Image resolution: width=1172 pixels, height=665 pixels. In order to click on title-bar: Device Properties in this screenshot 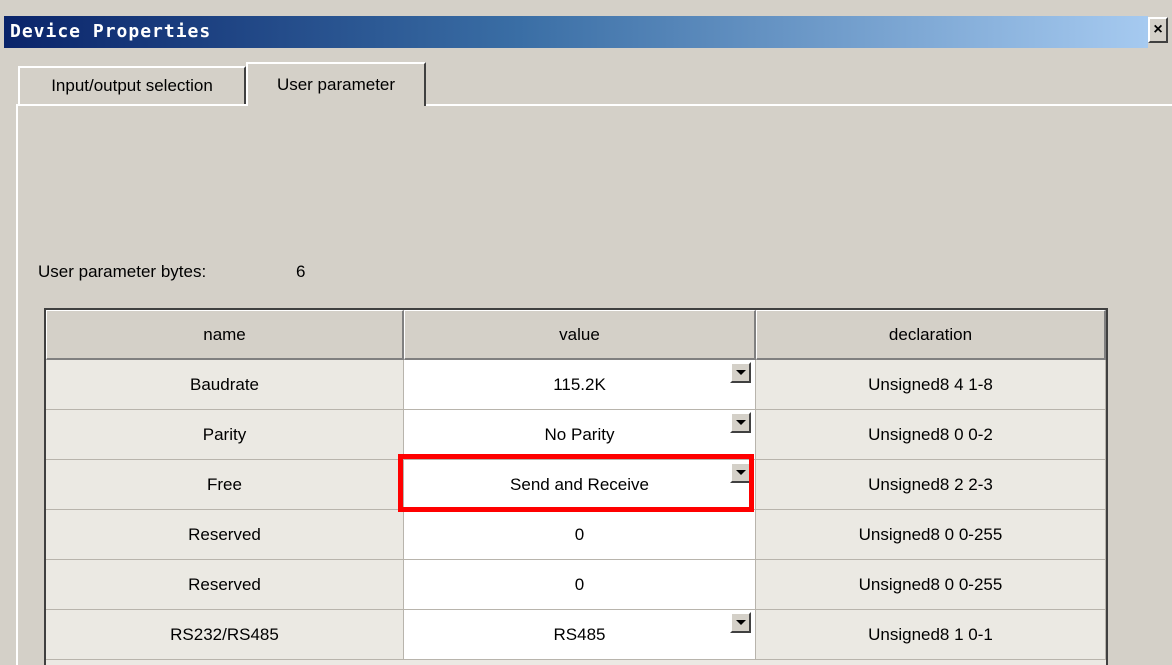, I will do `click(576, 32)`.